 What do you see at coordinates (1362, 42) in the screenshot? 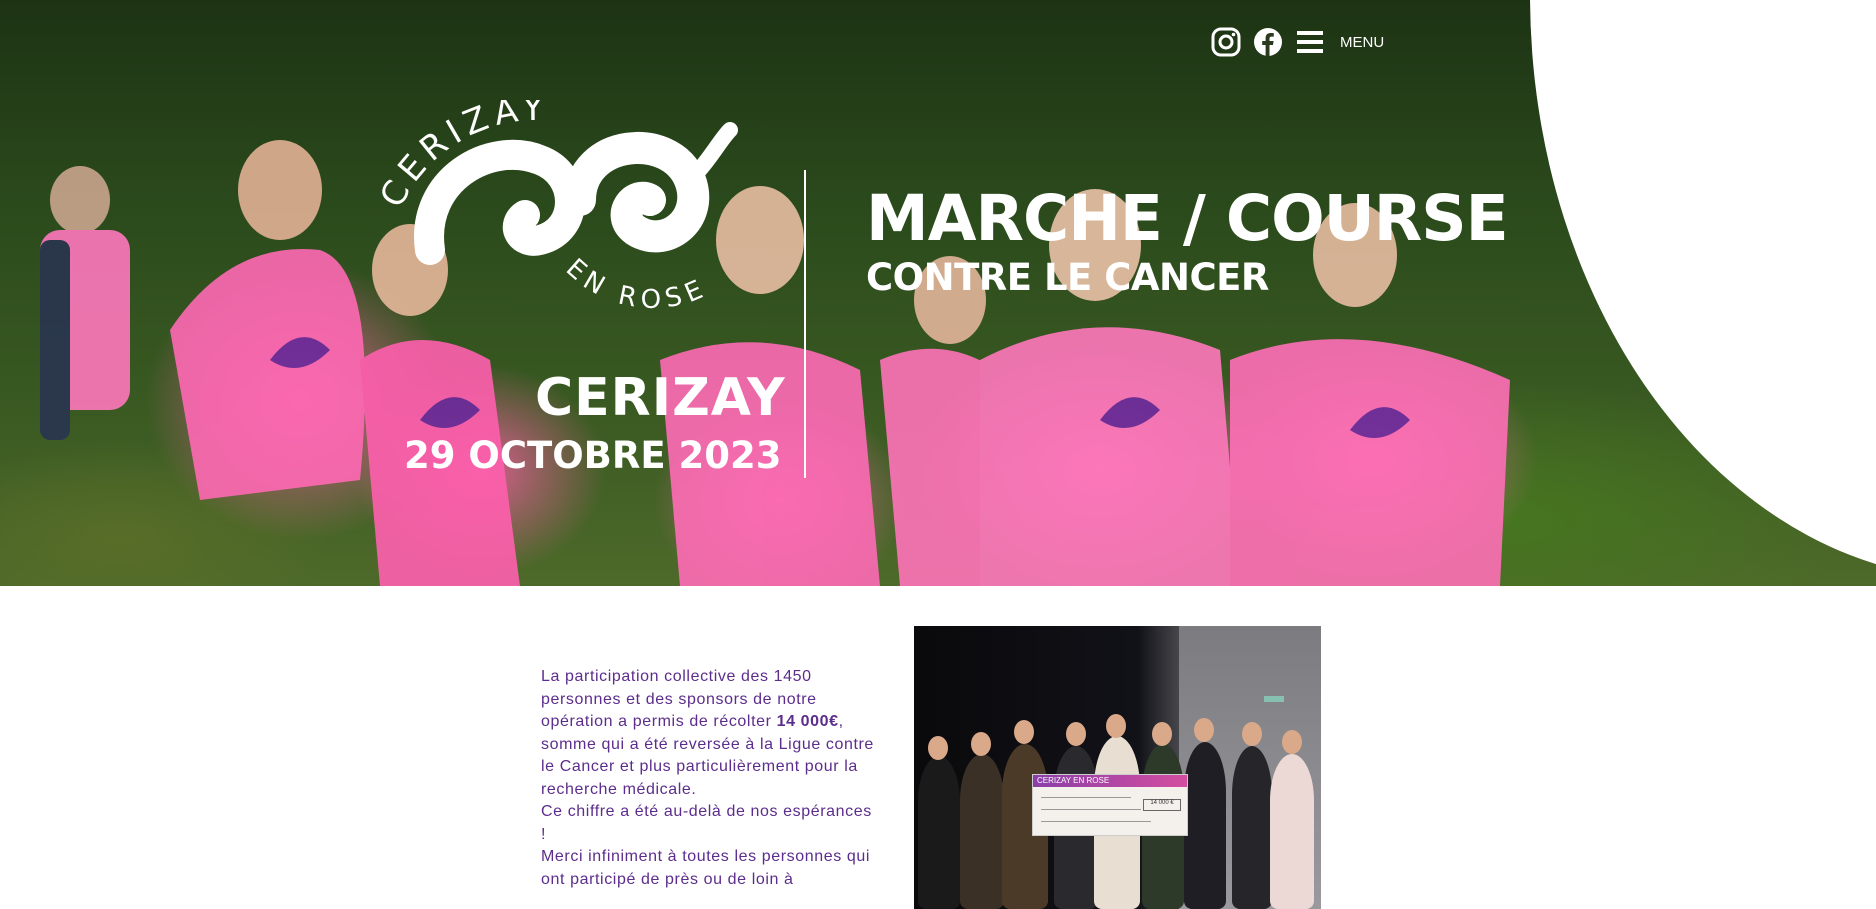
I see `menu-label: MENU` at bounding box center [1362, 42].